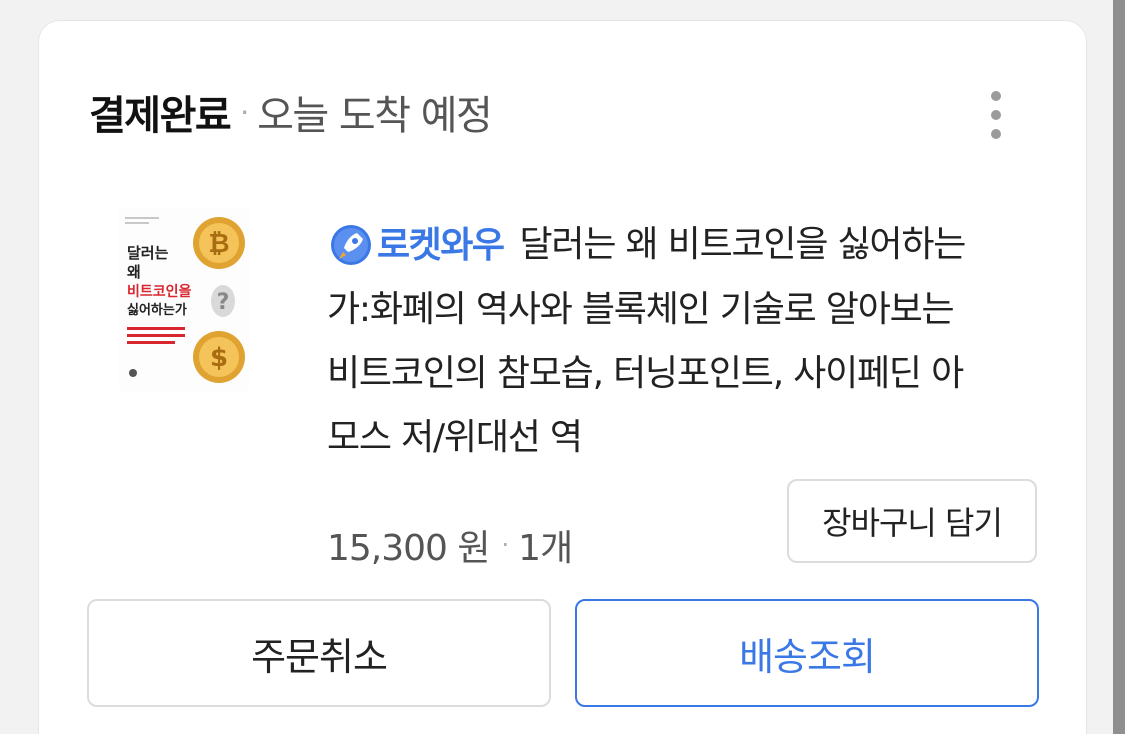 This screenshot has width=1125, height=734. I want to click on product-price: 15,300 원, so click(409, 548).